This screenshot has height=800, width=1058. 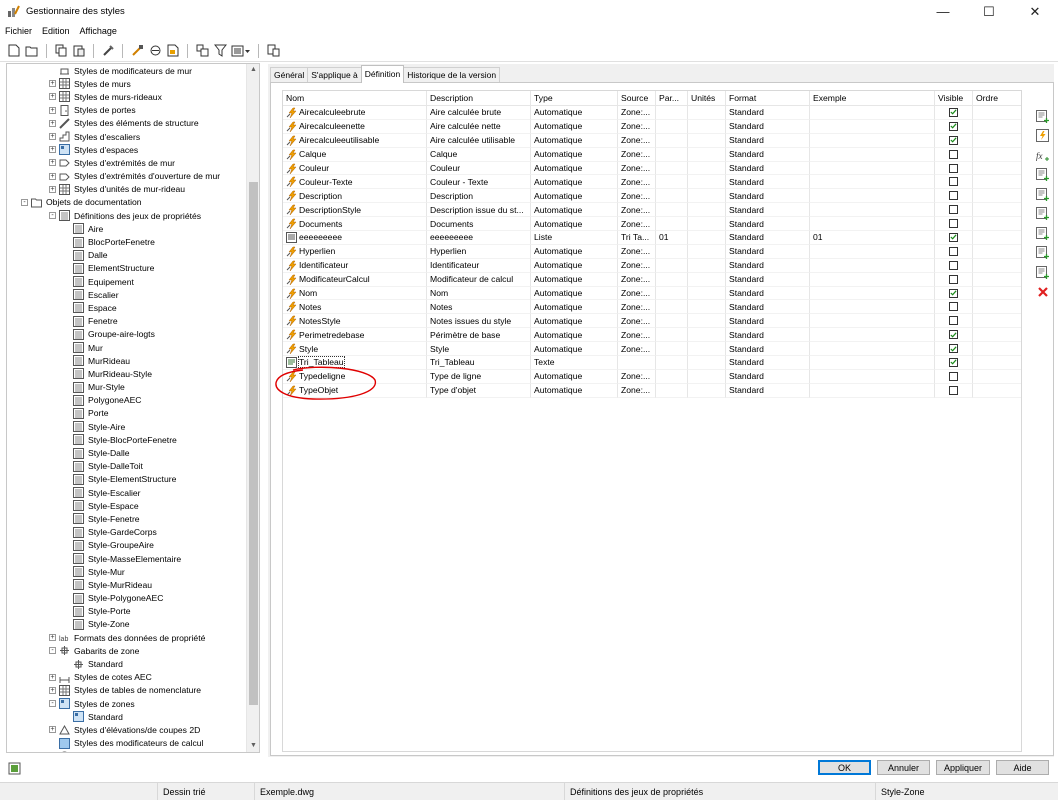 I want to click on tree-node: + Styles d'espaces, so click(x=127, y=149).